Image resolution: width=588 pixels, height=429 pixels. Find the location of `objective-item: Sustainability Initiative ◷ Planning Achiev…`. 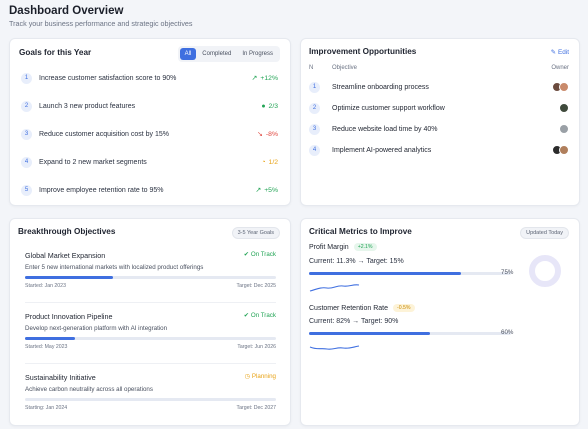

objective-item: Sustainability Initiative ◷ Planning Achiev… is located at coordinates (150, 399).